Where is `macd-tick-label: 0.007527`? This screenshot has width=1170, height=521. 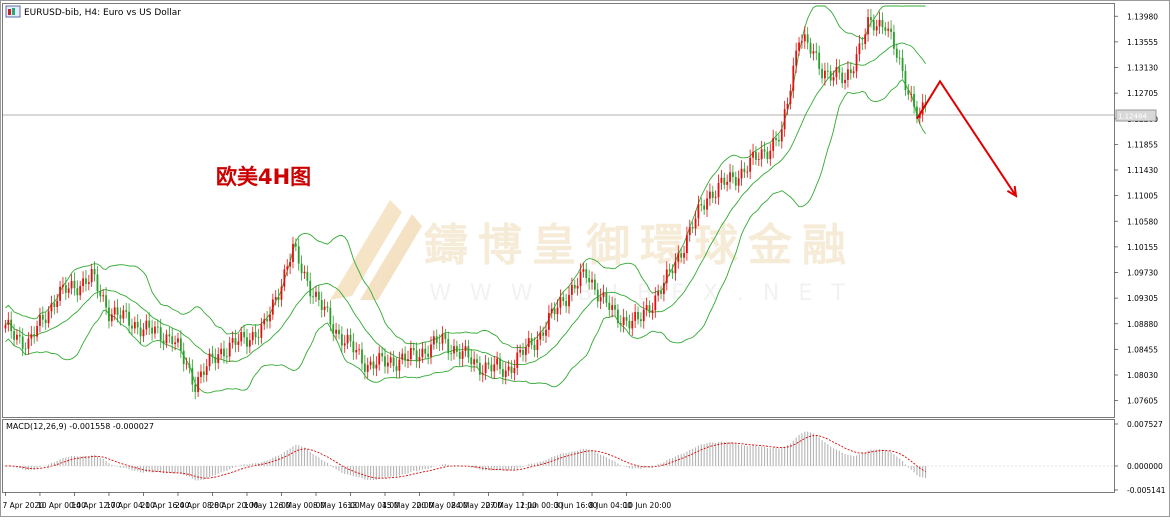
macd-tick-label: 0.007527 is located at coordinates (1145, 424).